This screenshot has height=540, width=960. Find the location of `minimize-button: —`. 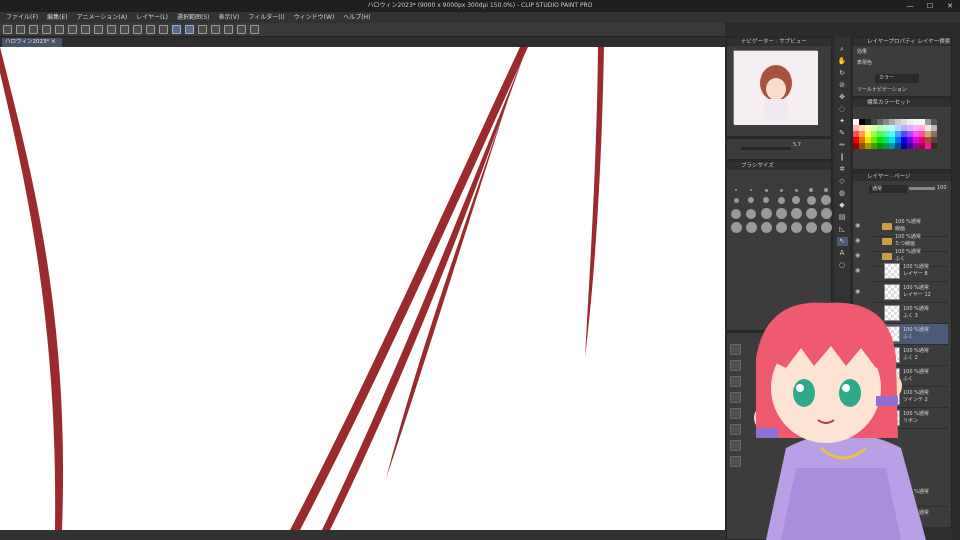

minimize-button: — is located at coordinates (910, 6).